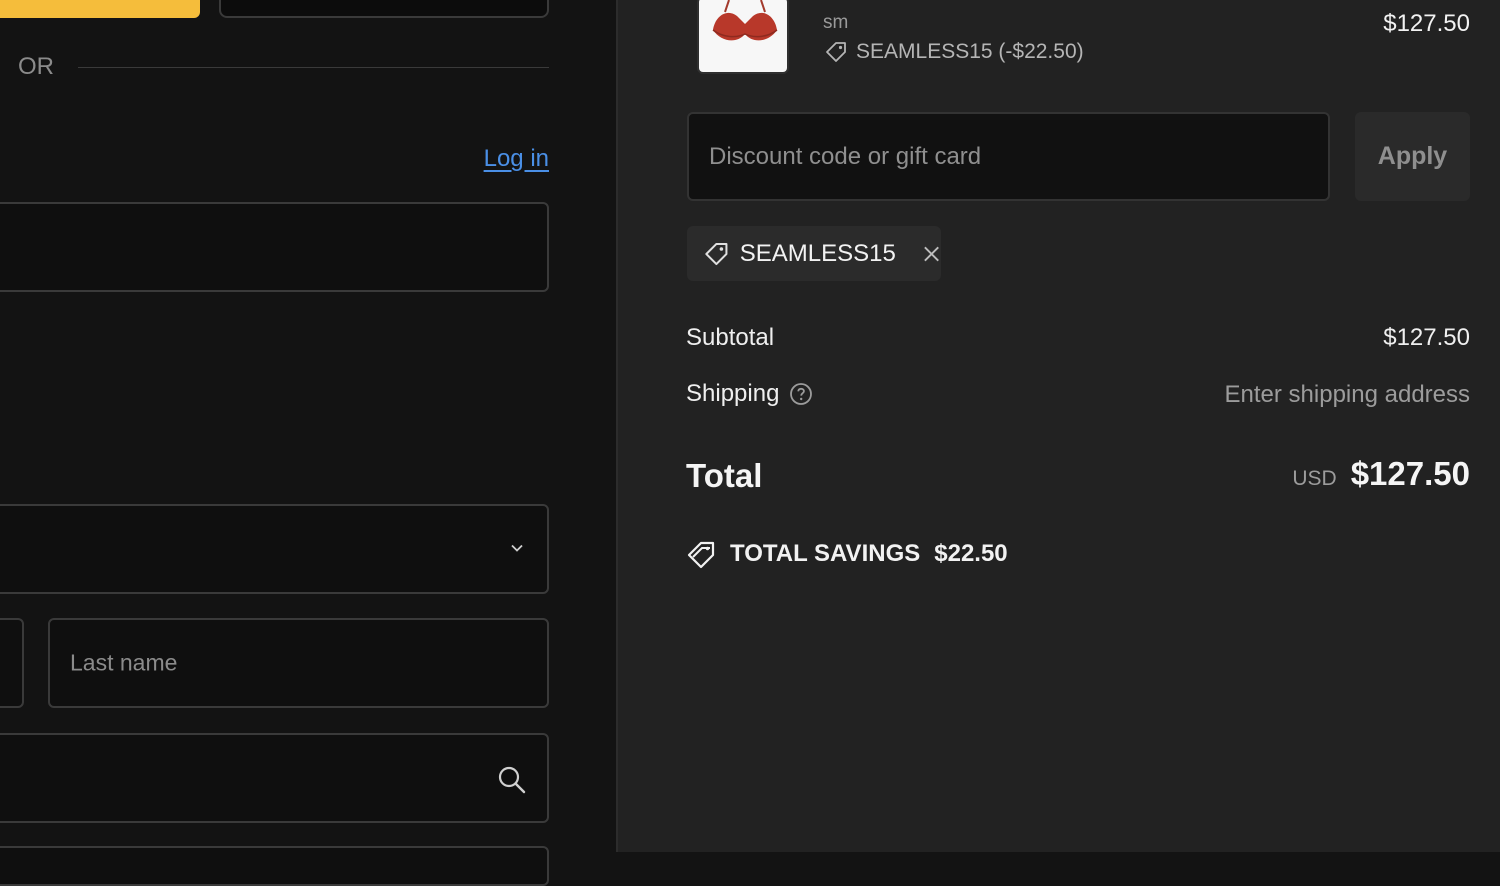 This screenshot has height=886, width=1500. What do you see at coordinates (1410, 473) in the screenshot?
I see `total-value: $127.50` at bounding box center [1410, 473].